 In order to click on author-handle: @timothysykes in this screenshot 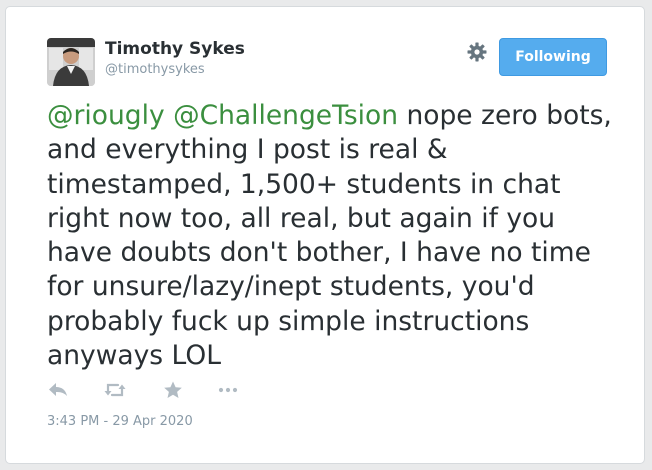, I will do `click(155, 69)`.